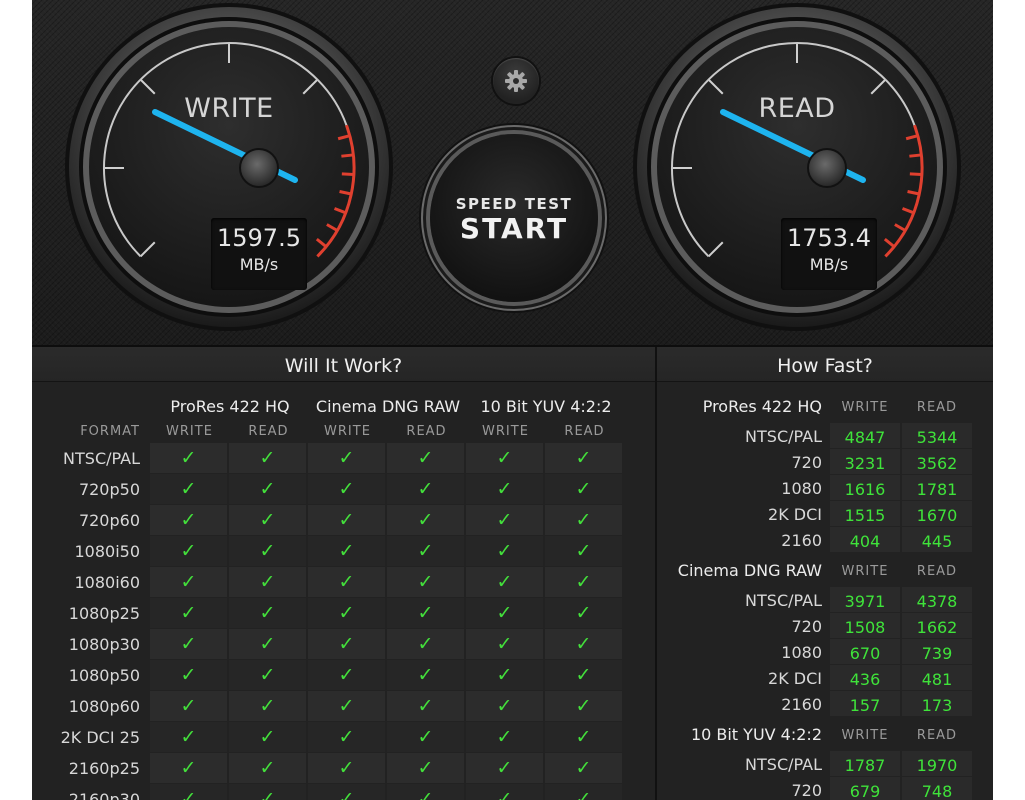 This screenshot has height=800, width=1025. I want to click on read-fps-value: 173, so click(937, 703).